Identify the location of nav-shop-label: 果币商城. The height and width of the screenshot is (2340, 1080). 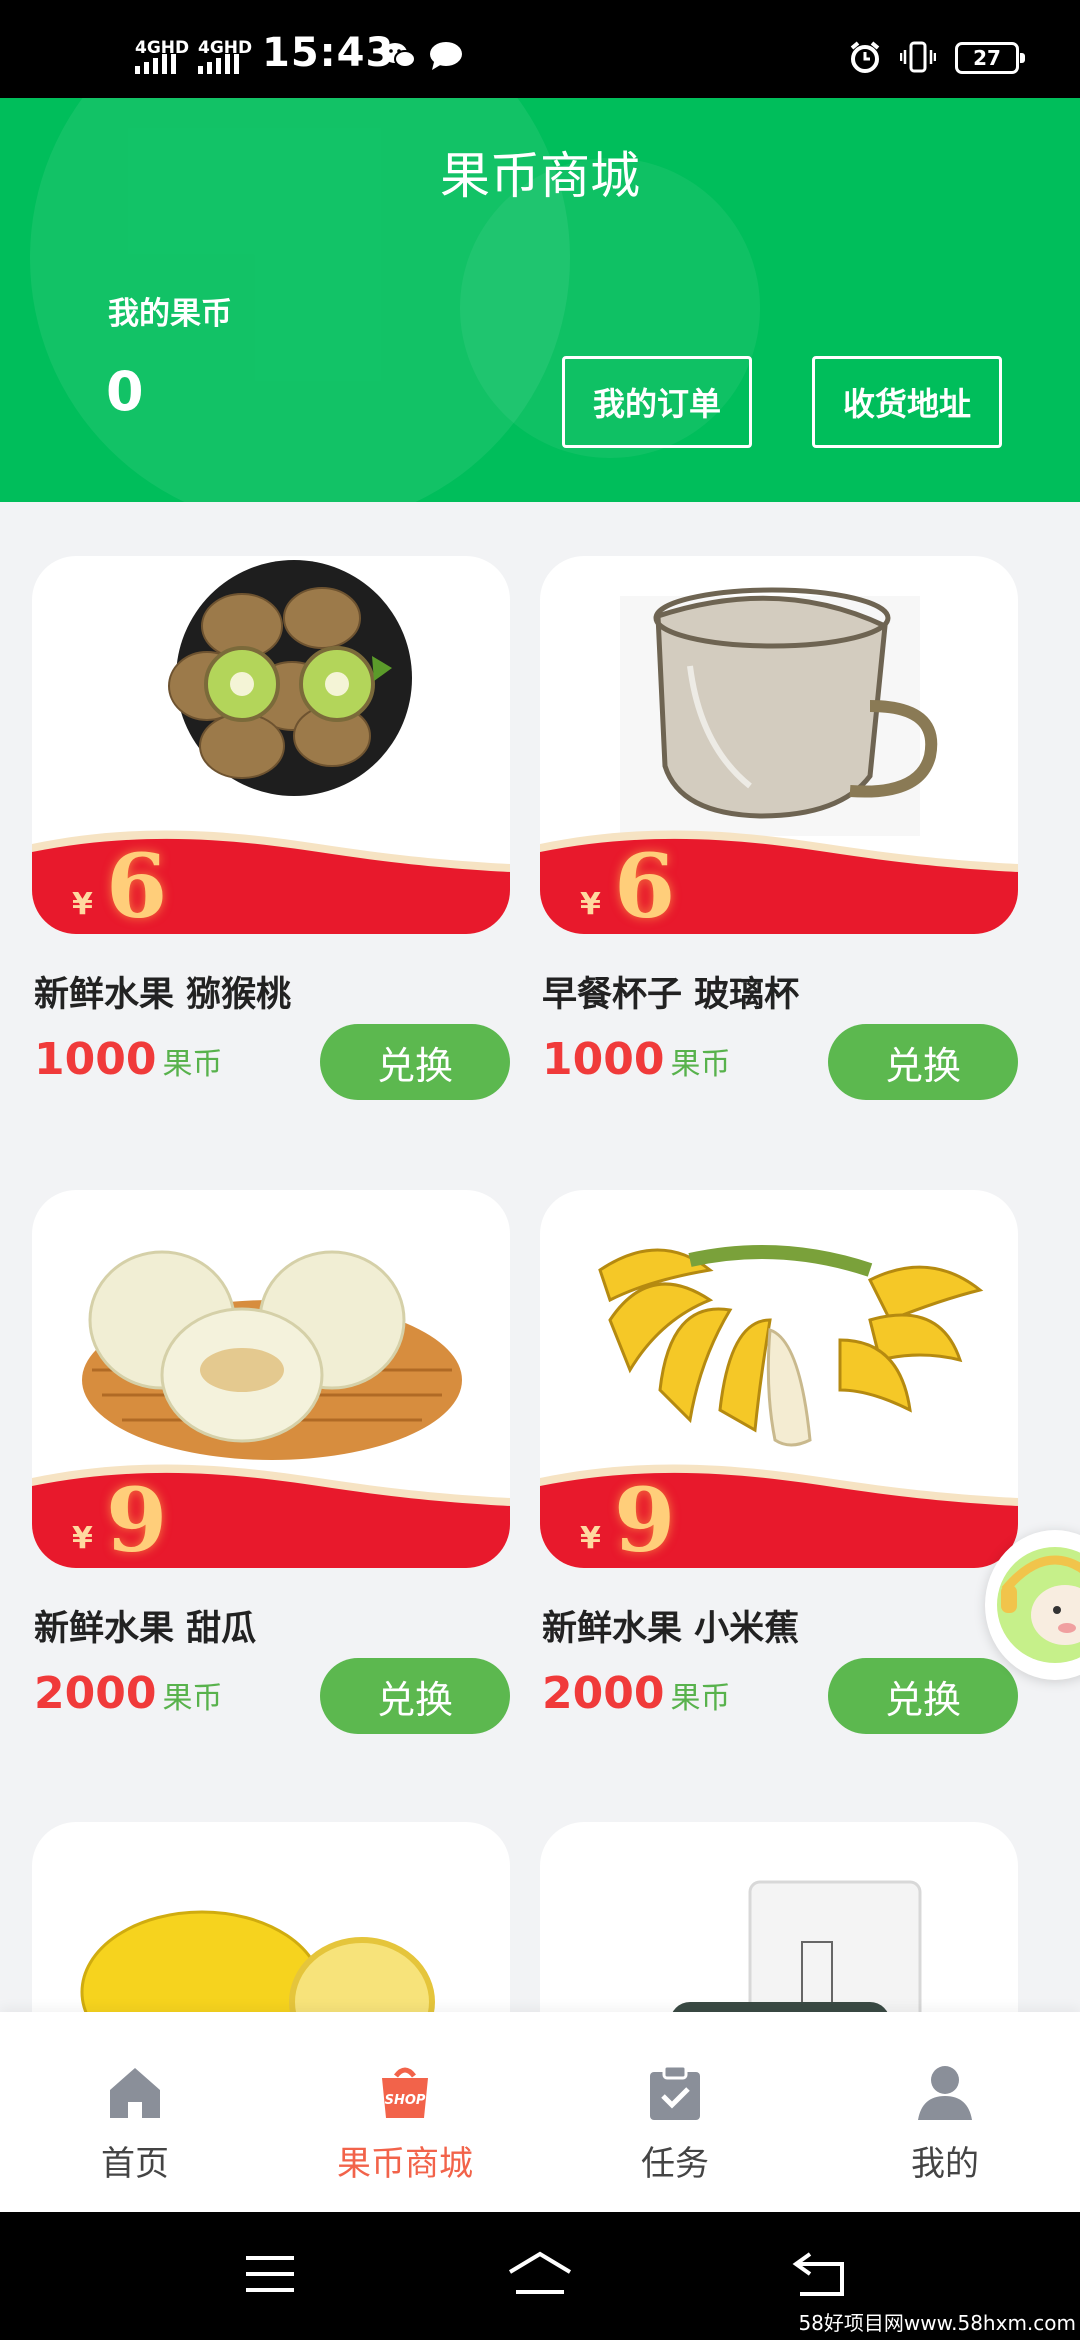
(405, 2164).